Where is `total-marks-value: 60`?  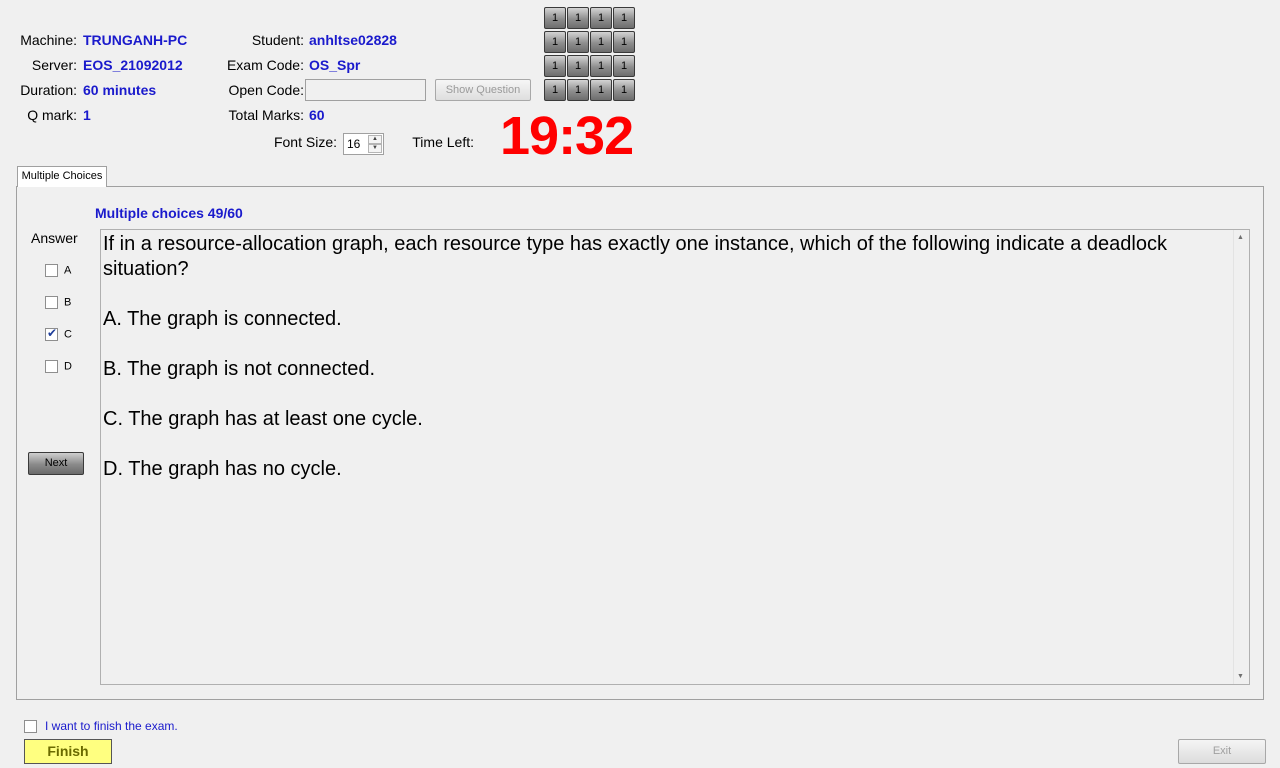
total-marks-value: 60 is located at coordinates (317, 115).